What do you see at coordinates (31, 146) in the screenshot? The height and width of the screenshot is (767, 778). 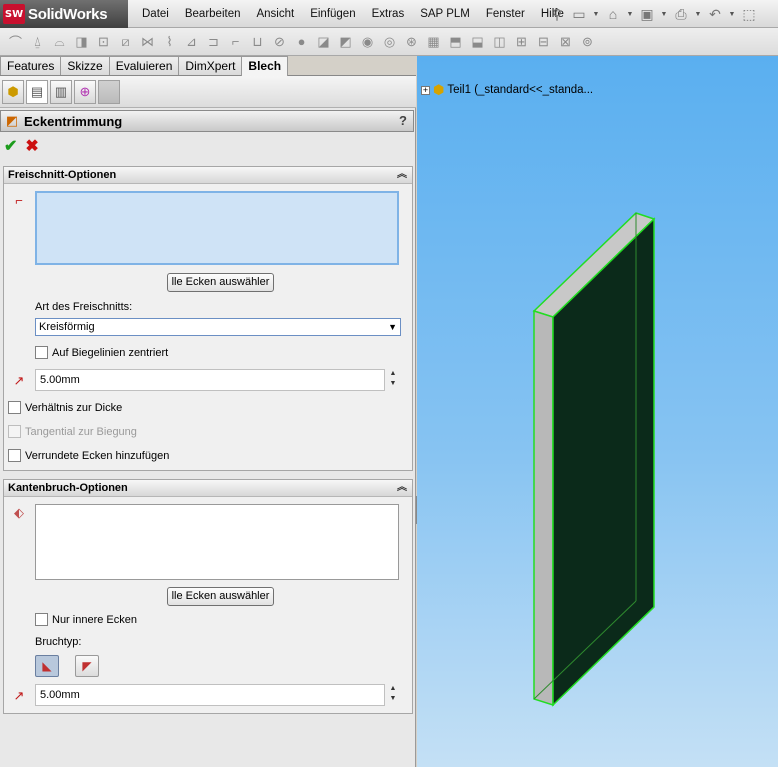 I see `cancel-x-icon: ✖` at bounding box center [31, 146].